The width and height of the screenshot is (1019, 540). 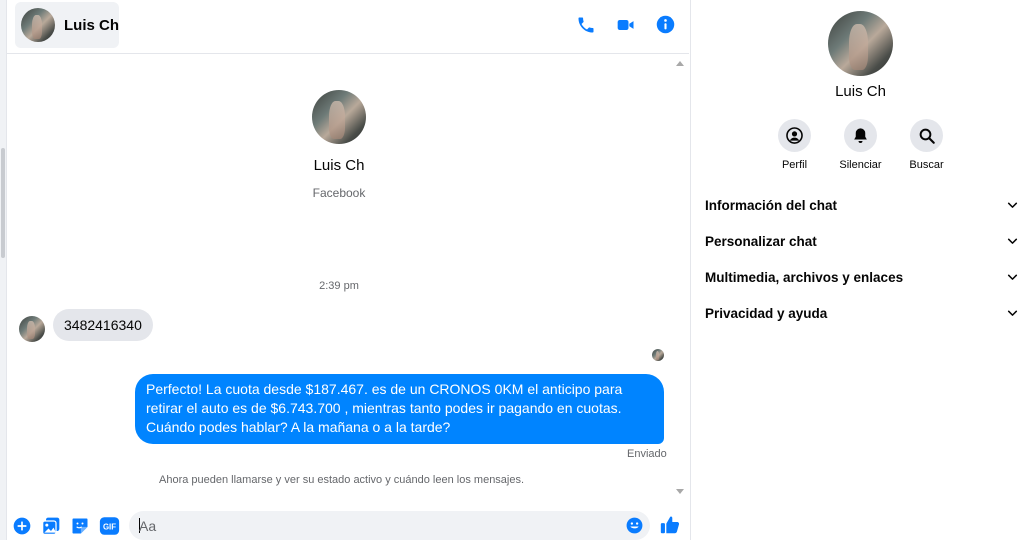 What do you see at coordinates (665, 24) in the screenshot?
I see `info-icon` at bounding box center [665, 24].